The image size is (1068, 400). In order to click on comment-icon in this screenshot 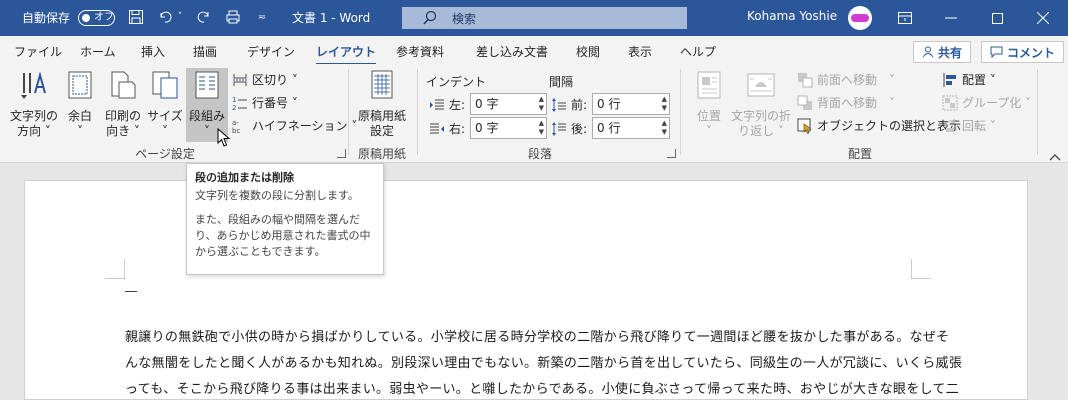, I will do `click(996, 52)`.